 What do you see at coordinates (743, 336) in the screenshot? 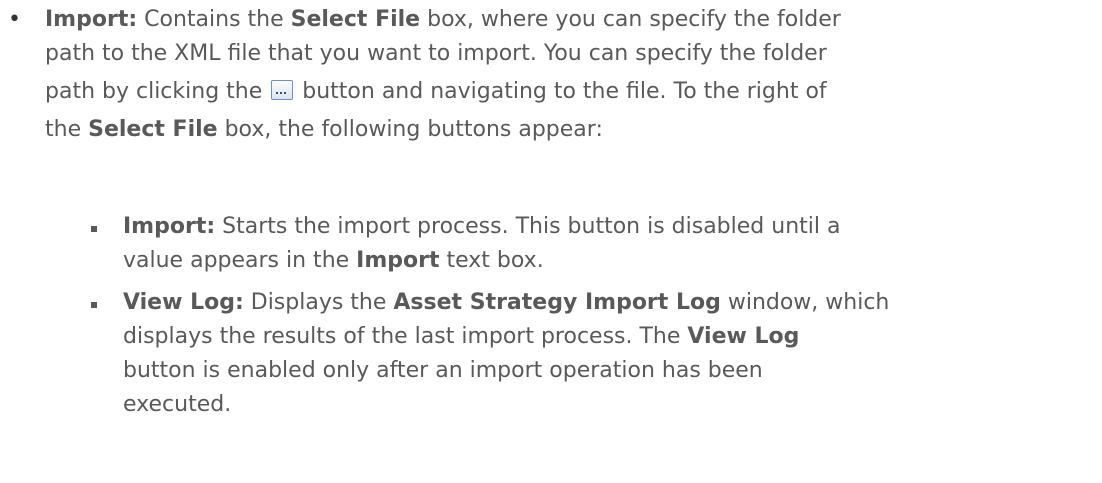
I see `view-log-term: View Log` at bounding box center [743, 336].